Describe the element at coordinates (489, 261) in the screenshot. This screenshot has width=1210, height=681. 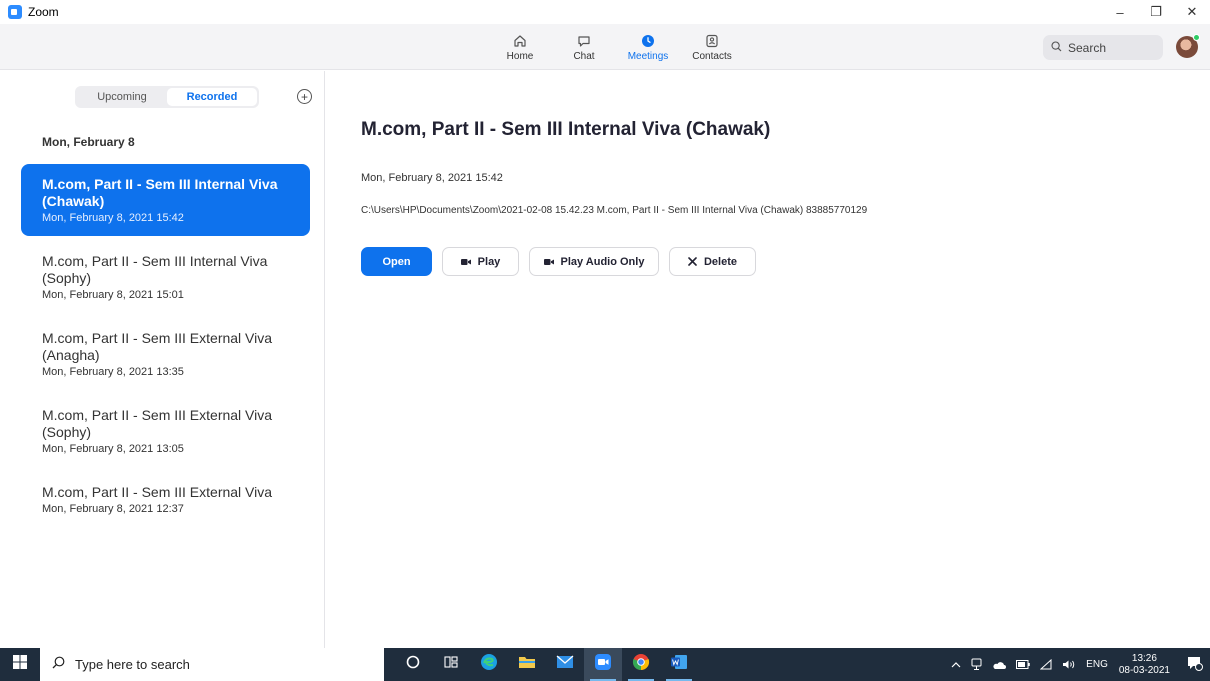
I see `play-button-label: Play` at that location.